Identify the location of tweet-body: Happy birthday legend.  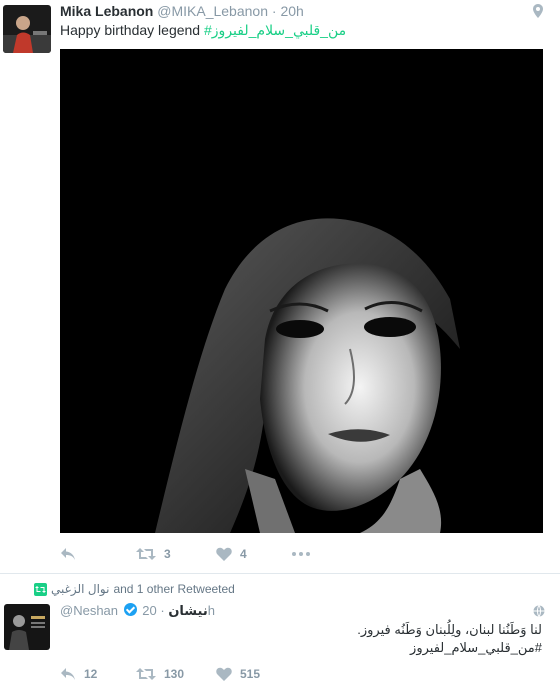
(130, 30).